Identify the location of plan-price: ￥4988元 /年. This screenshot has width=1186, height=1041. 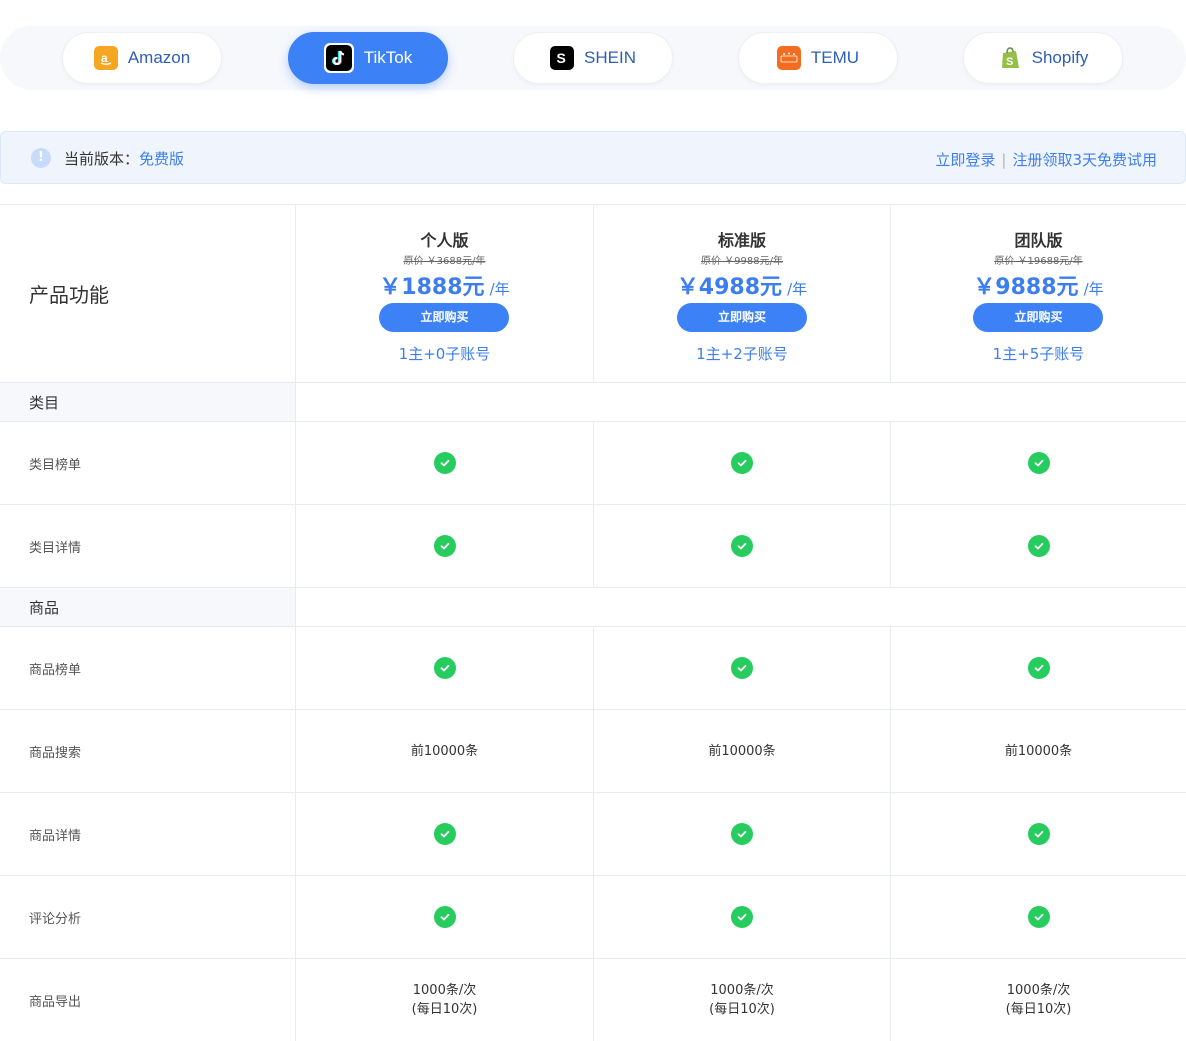
(742, 285).